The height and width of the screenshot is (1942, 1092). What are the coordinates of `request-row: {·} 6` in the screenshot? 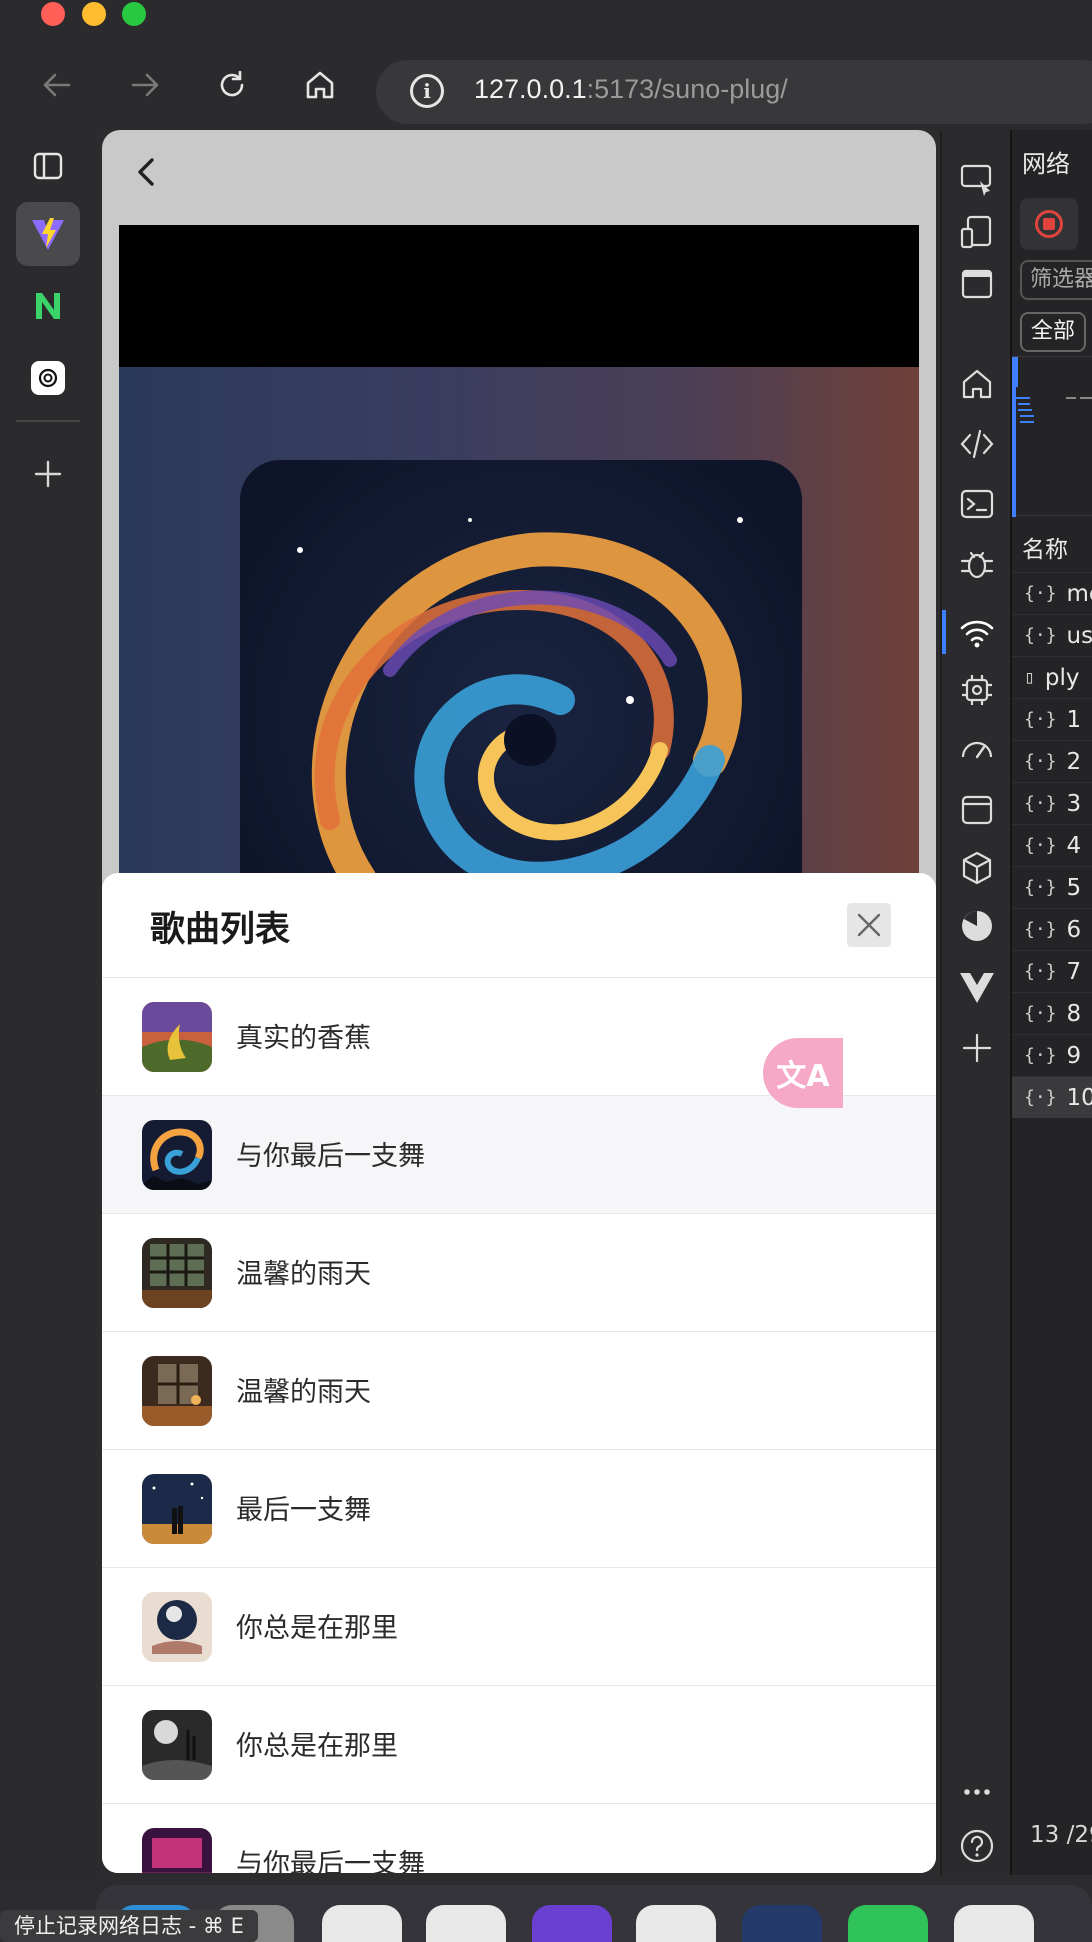 It's located at (1052, 929).